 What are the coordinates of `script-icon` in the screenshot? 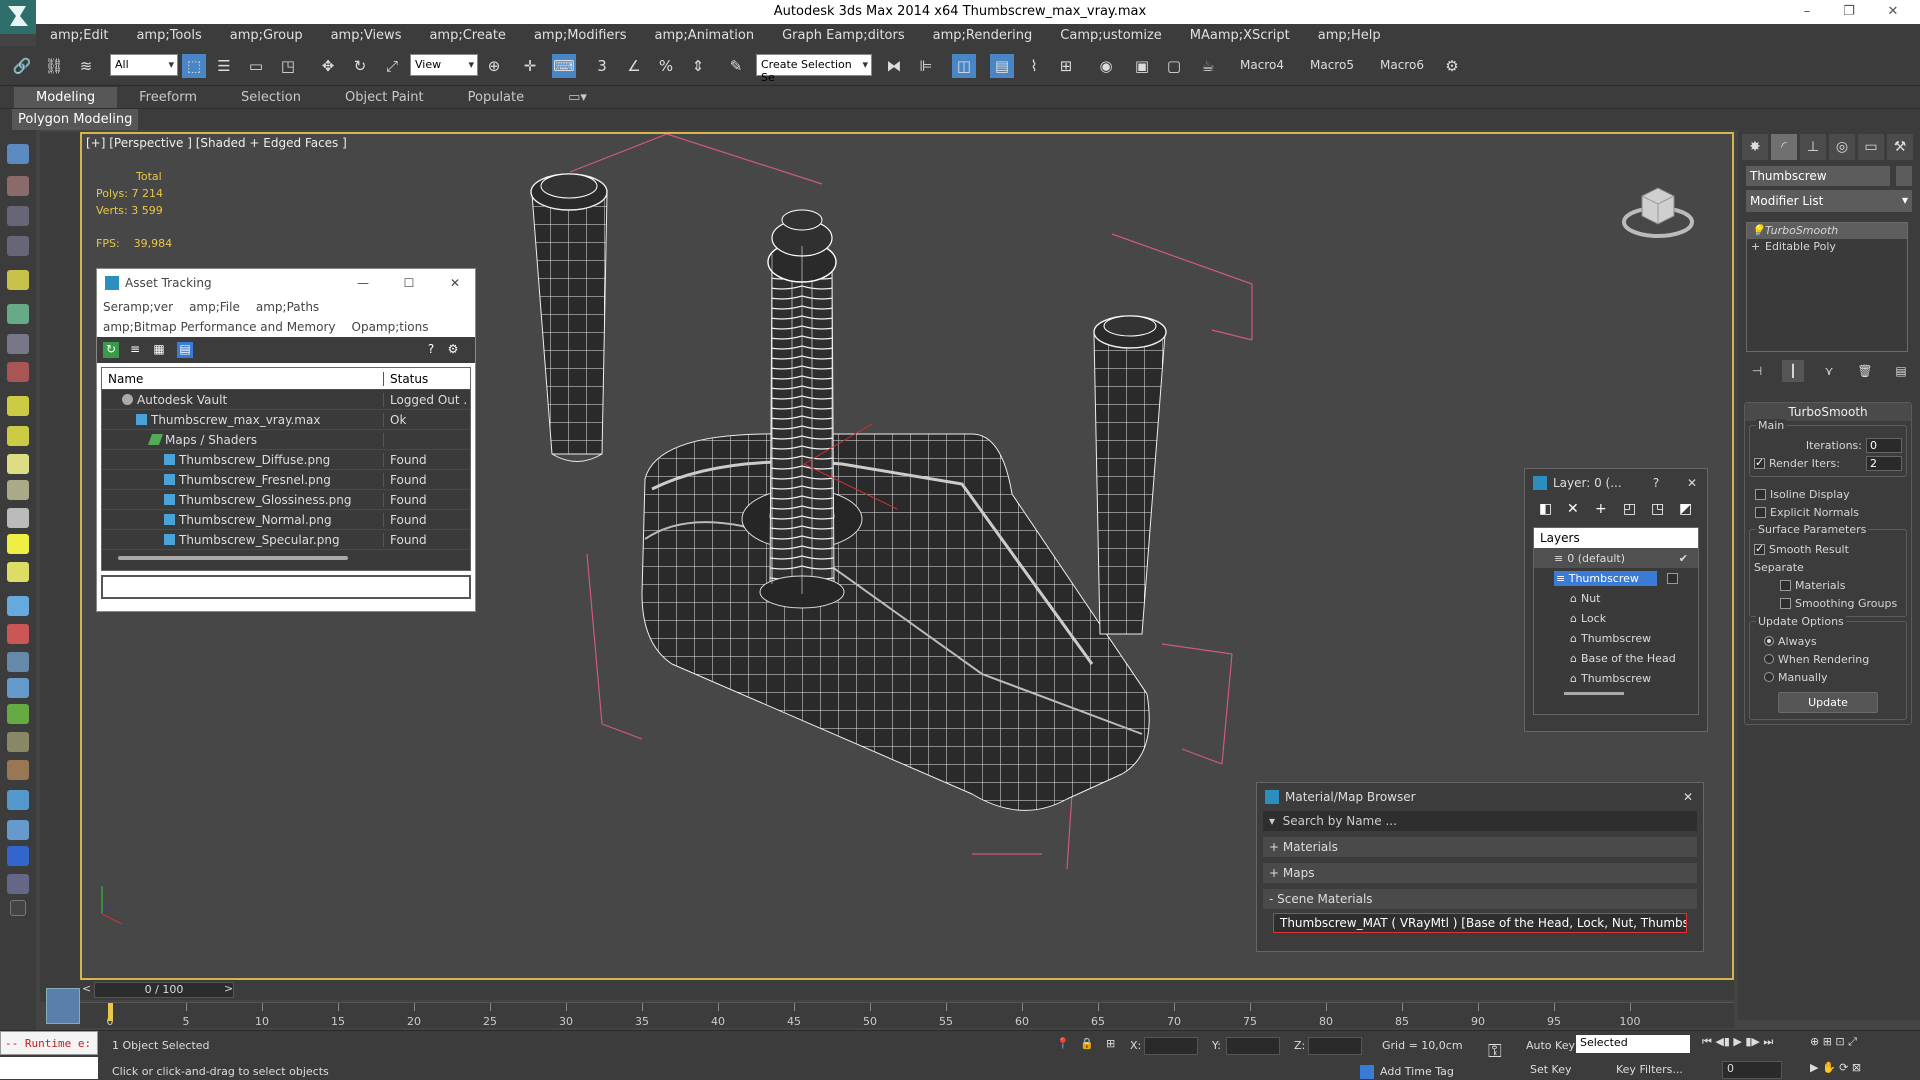 It's located at (18, 884).